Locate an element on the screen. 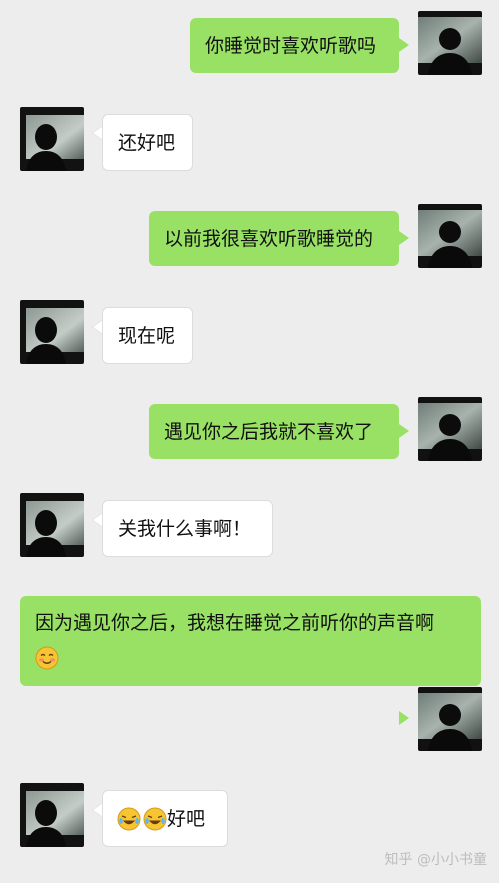 The height and width of the screenshot is (883, 499). message-bubble-received: 现在呢 is located at coordinates (147, 335).